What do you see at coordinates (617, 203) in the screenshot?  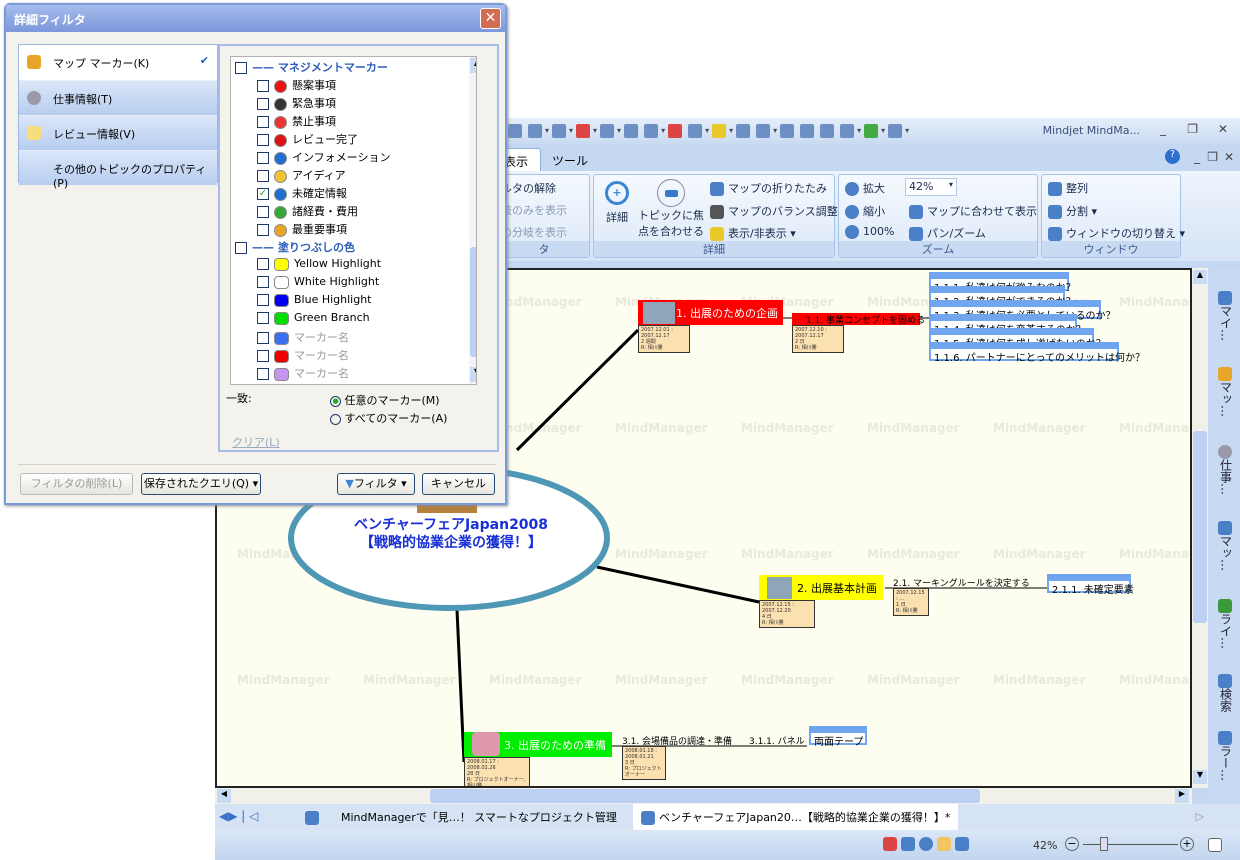 I see `detail-button: + 詳細` at bounding box center [617, 203].